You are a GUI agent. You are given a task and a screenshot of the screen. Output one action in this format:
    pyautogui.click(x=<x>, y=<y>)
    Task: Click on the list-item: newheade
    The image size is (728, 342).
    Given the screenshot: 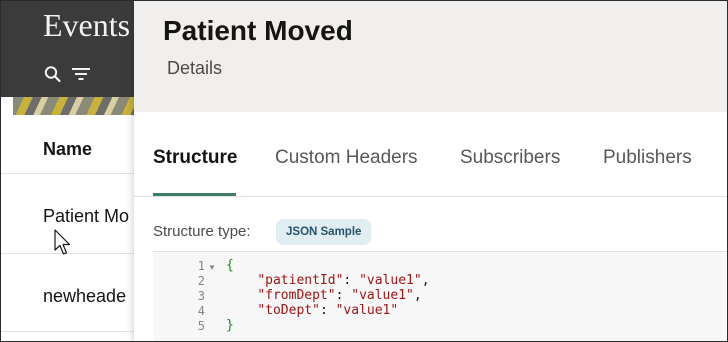 What is the action you would take?
    pyautogui.click(x=68, y=293)
    